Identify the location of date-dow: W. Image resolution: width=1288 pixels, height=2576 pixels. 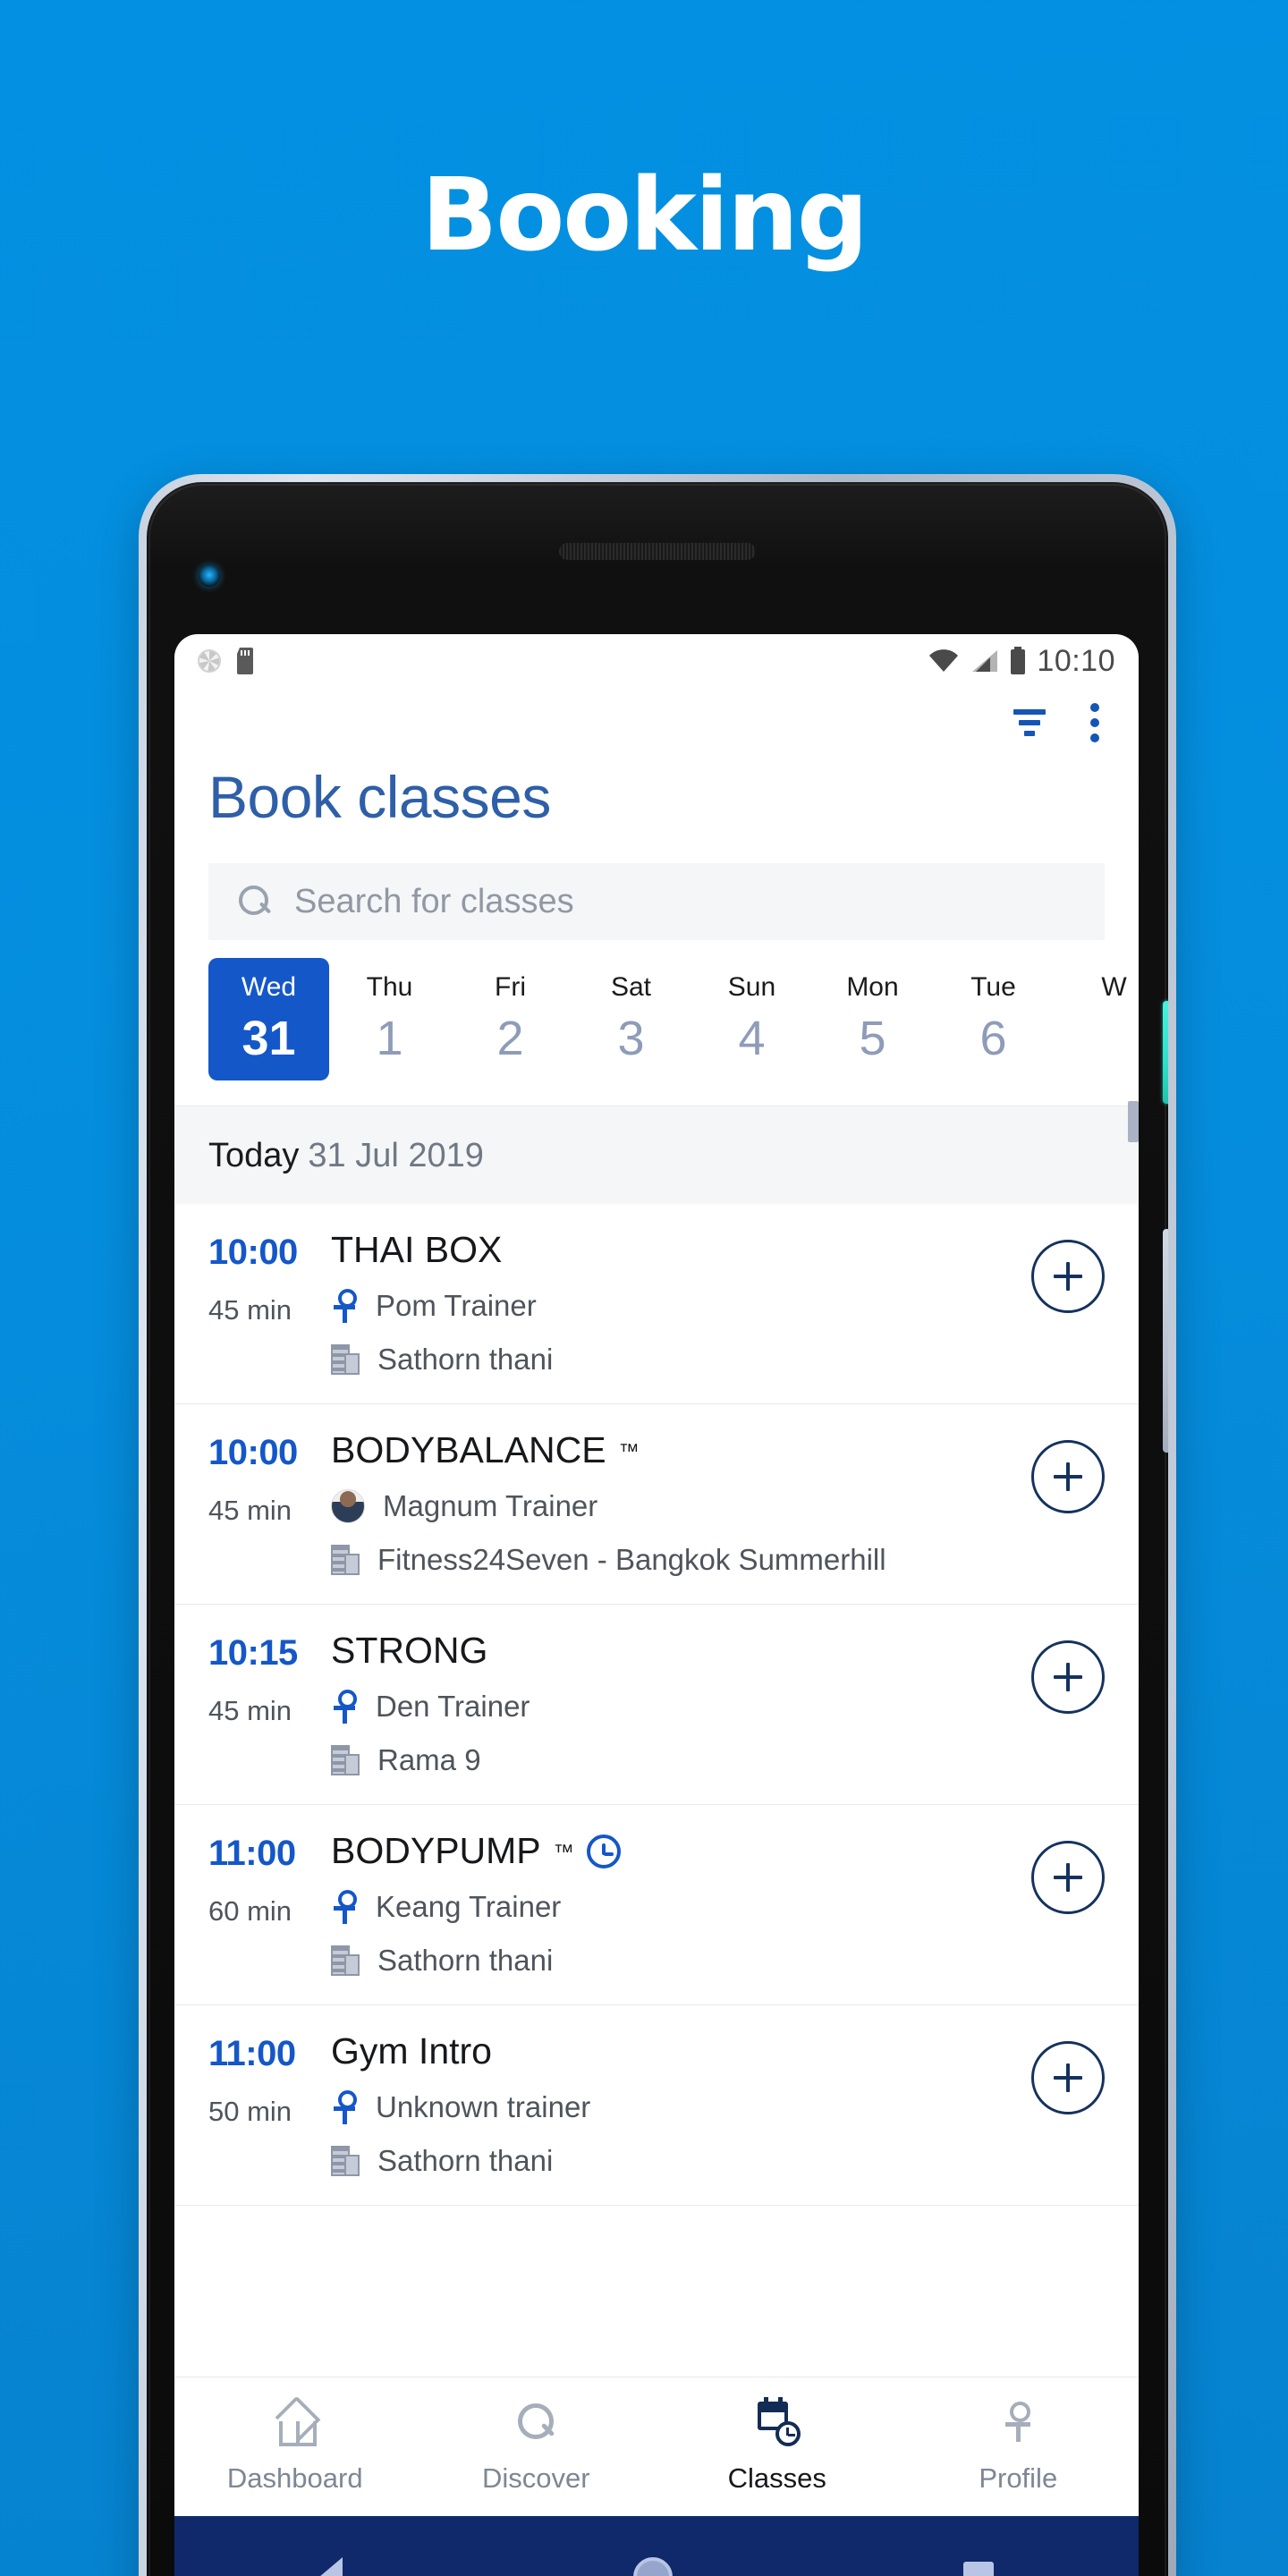
(1114, 987).